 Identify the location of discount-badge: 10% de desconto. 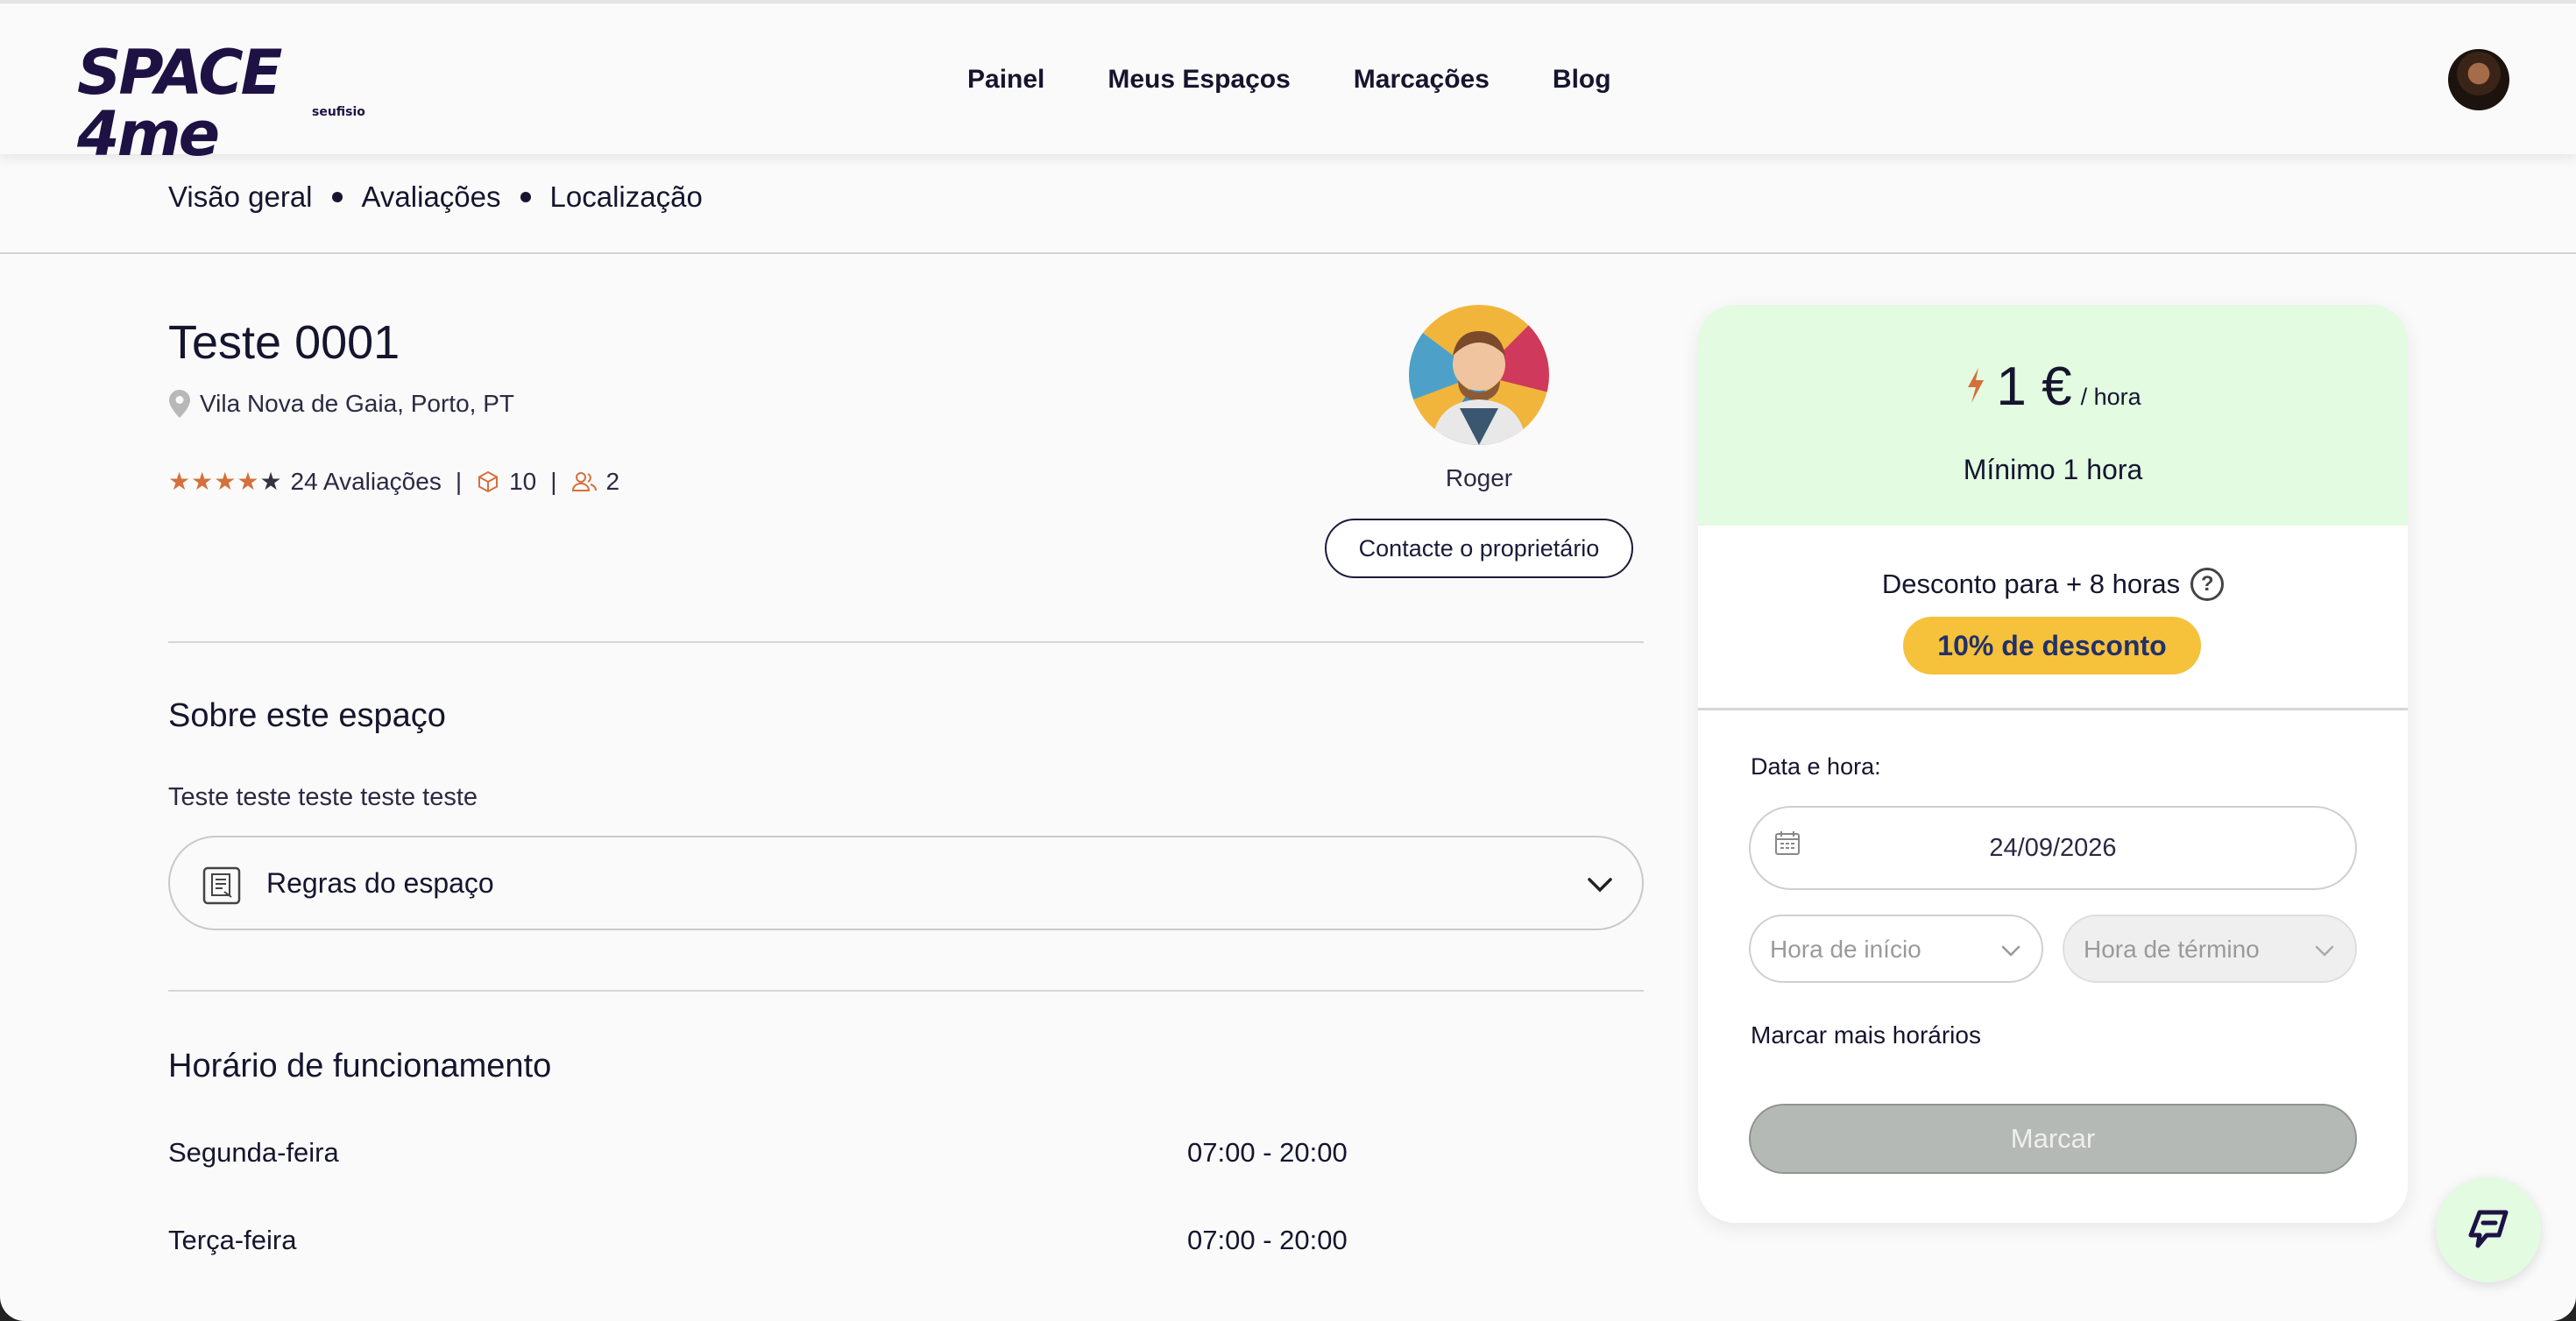
(2052, 646).